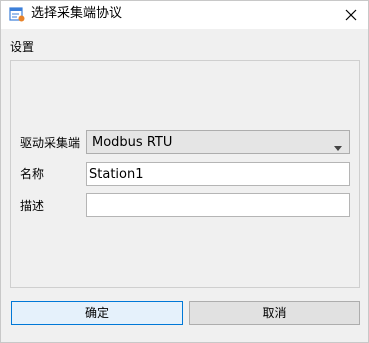  Describe the element at coordinates (132, 142) in the screenshot. I see `driver-select-value: Modbus RTU` at that location.